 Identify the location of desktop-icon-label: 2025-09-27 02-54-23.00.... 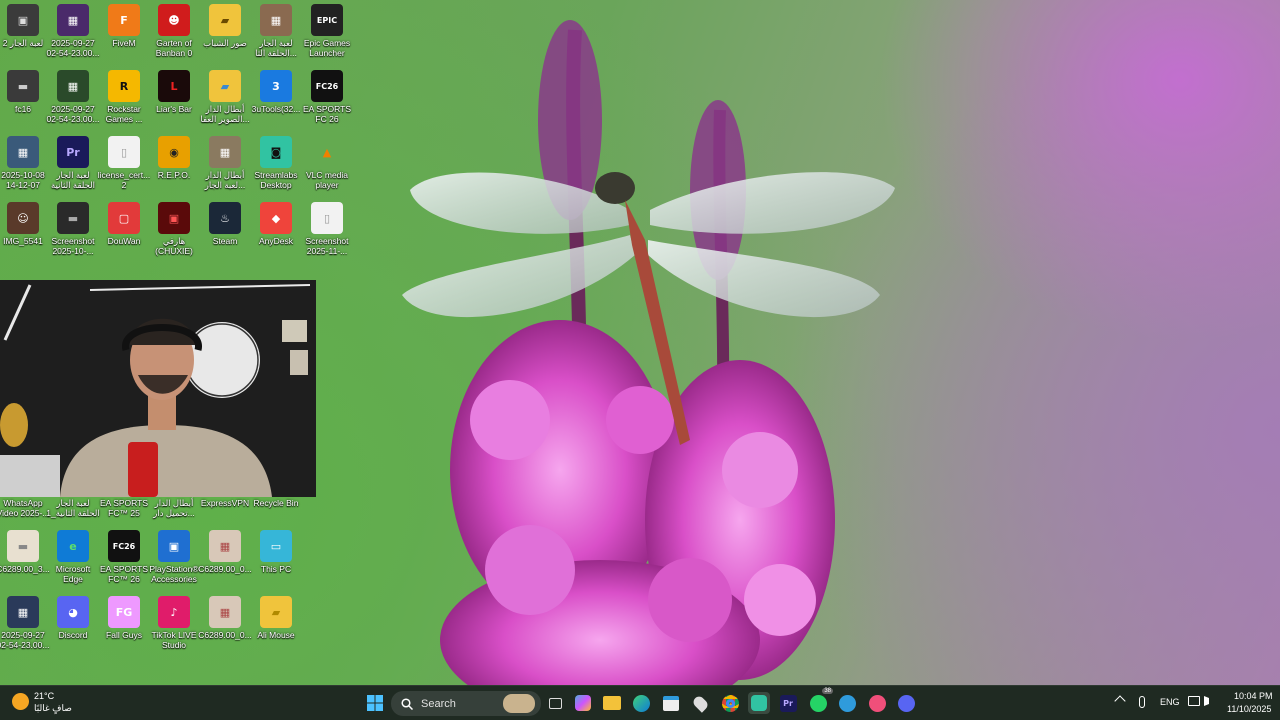
(73, 114).